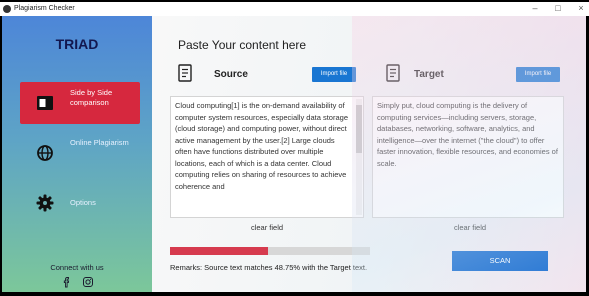  What do you see at coordinates (334, 74) in the screenshot?
I see `source-import-button: Import file` at bounding box center [334, 74].